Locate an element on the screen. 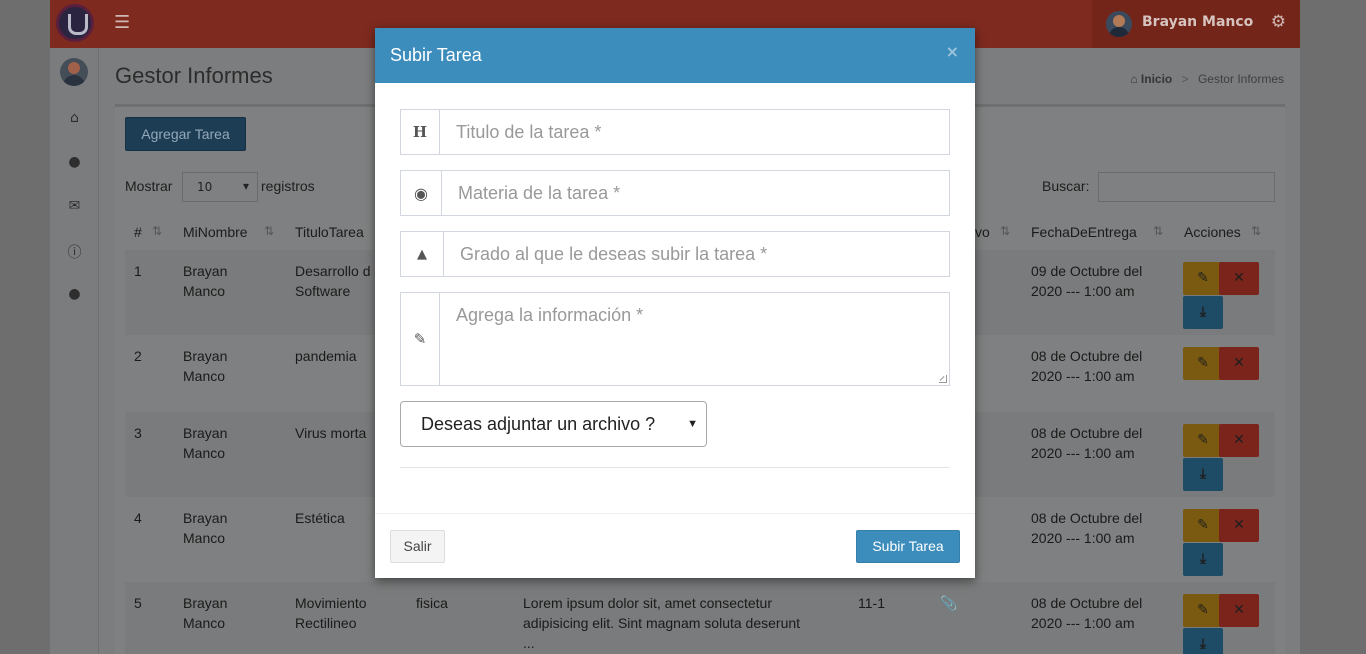  grade-input: Grado al que le deseas subir la tarea * is located at coordinates (696, 254).